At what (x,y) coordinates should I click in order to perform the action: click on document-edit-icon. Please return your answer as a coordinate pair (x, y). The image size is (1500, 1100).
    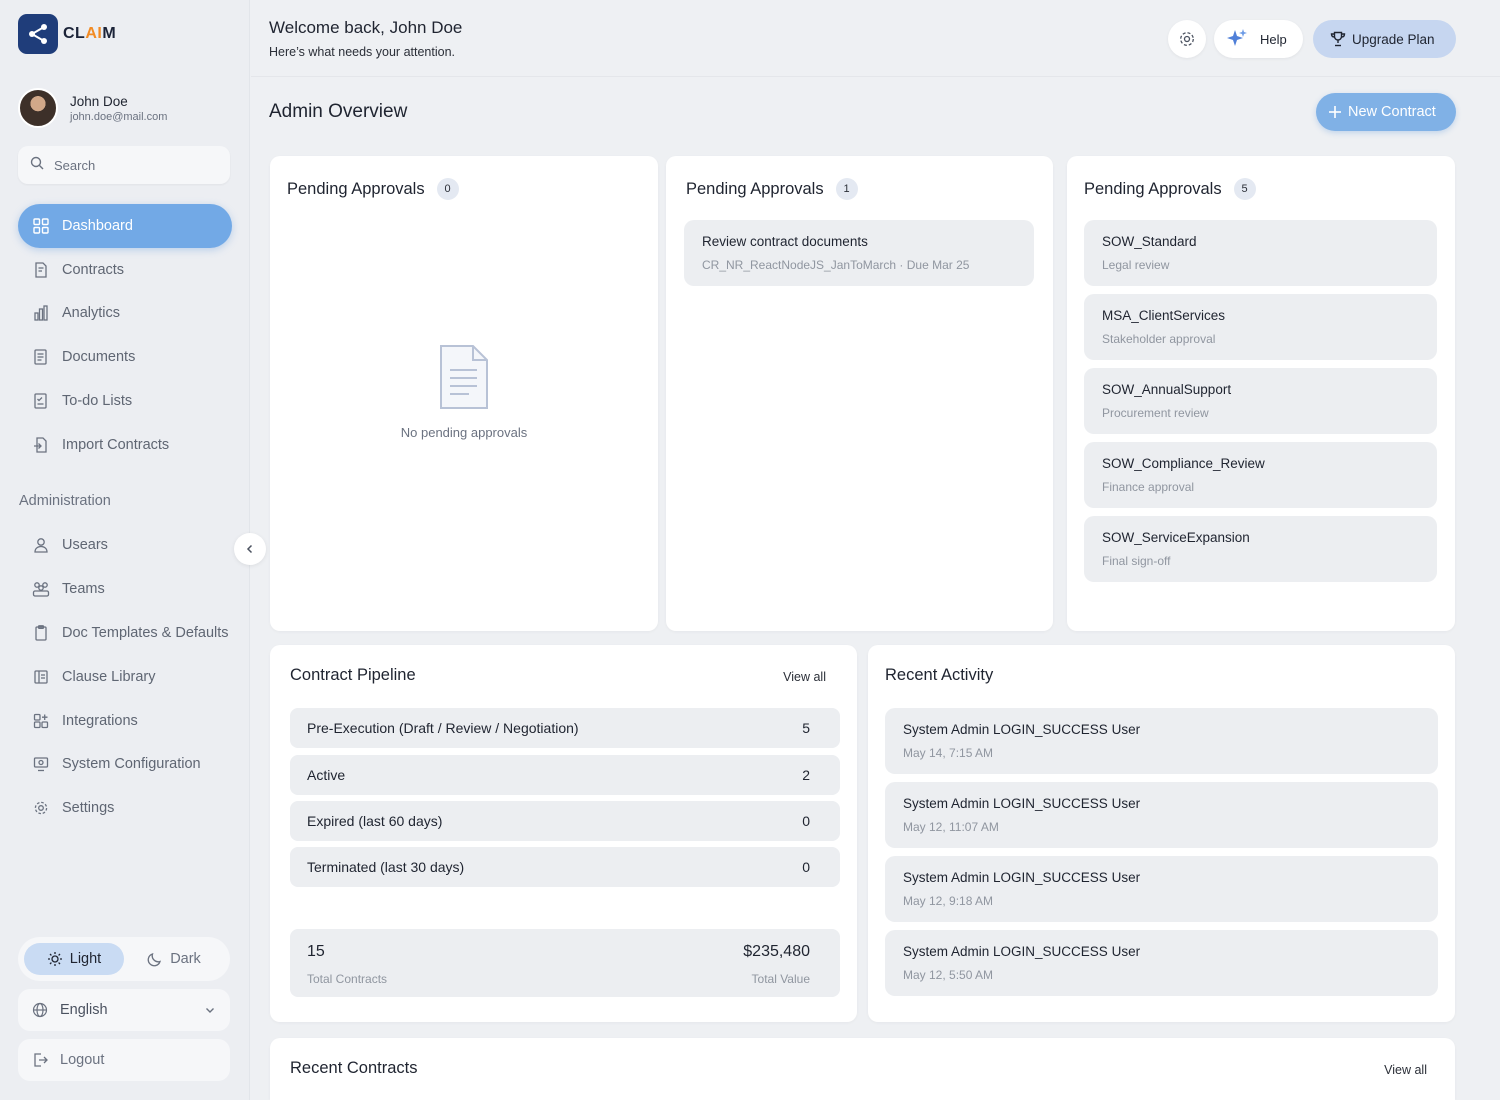
    Looking at the image, I should click on (41, 270).